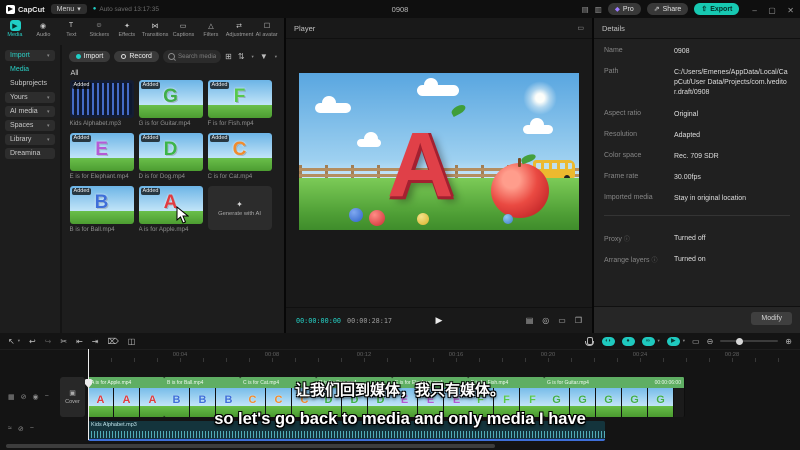  Describe the element at coordinates (71, 33) in the screenshot. I see `tab-text: T Text` at that location.